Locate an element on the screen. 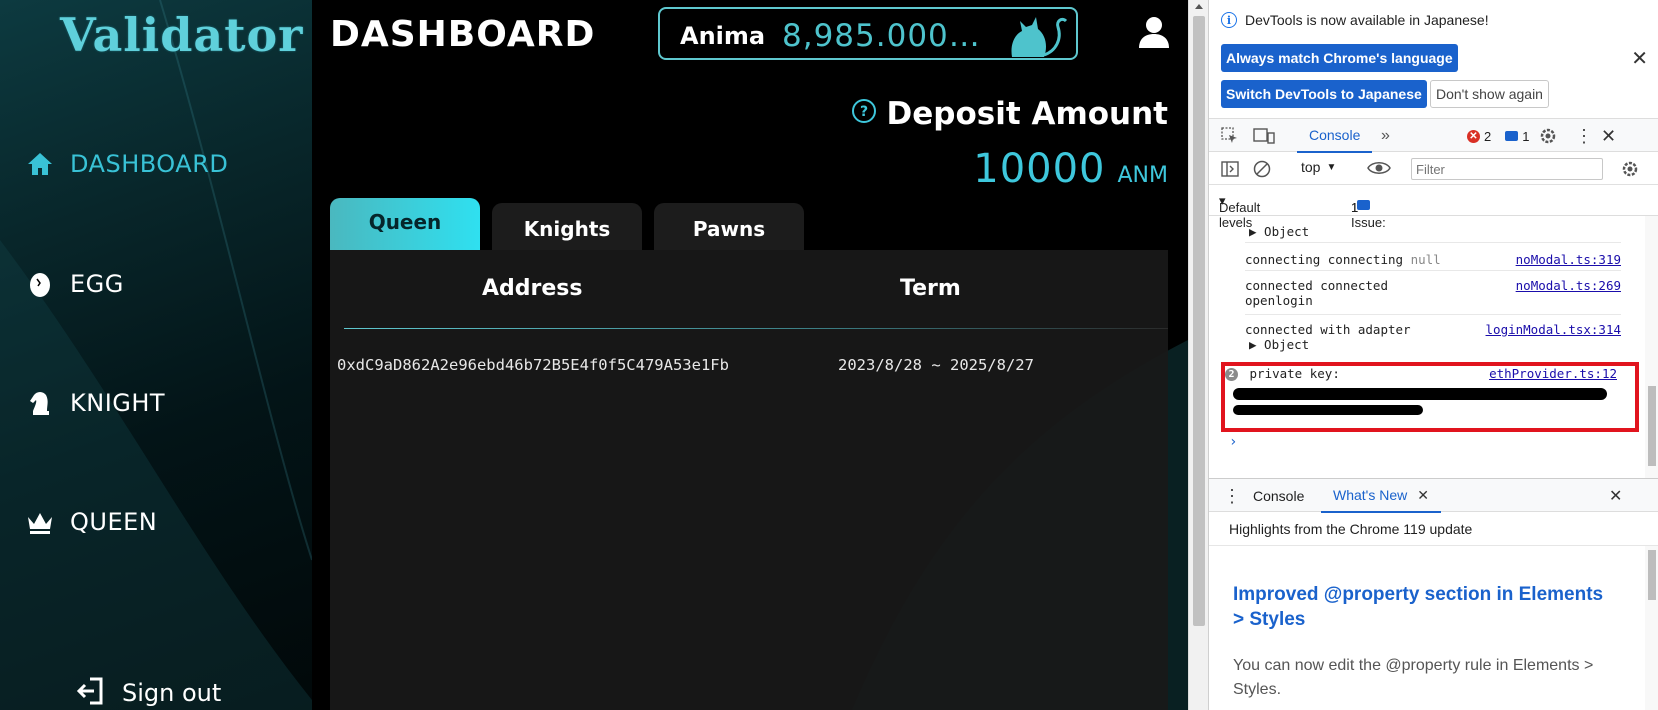 The width and height of the screenshot is (1658, 710). close-devtools-icon: ✕ is located at coordinates (1608, 136).